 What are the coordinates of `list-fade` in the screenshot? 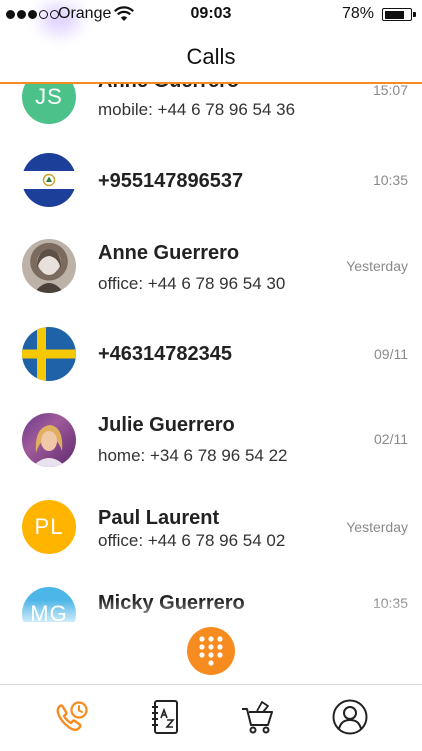 It's located at (211, 615).